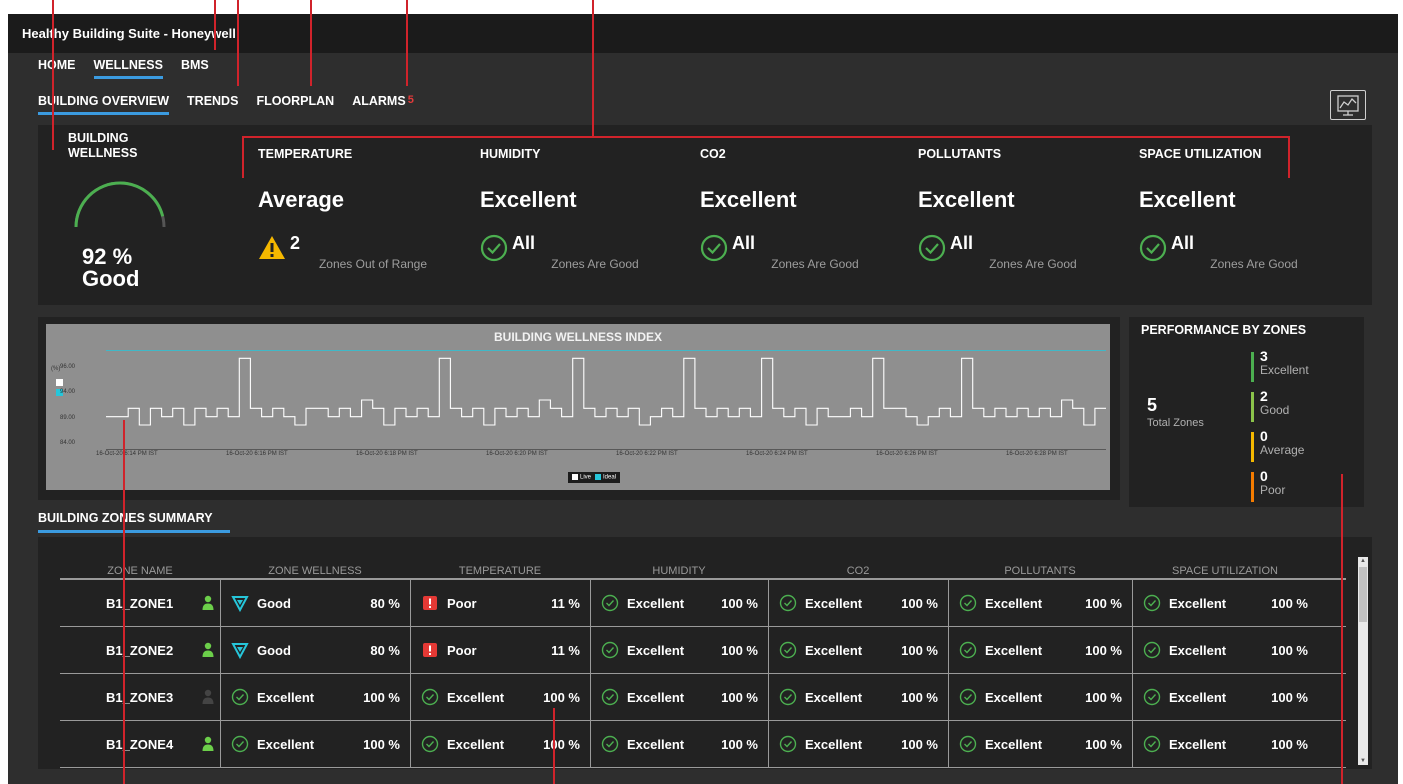  I want to click on chart-plot, so click(606, 400).